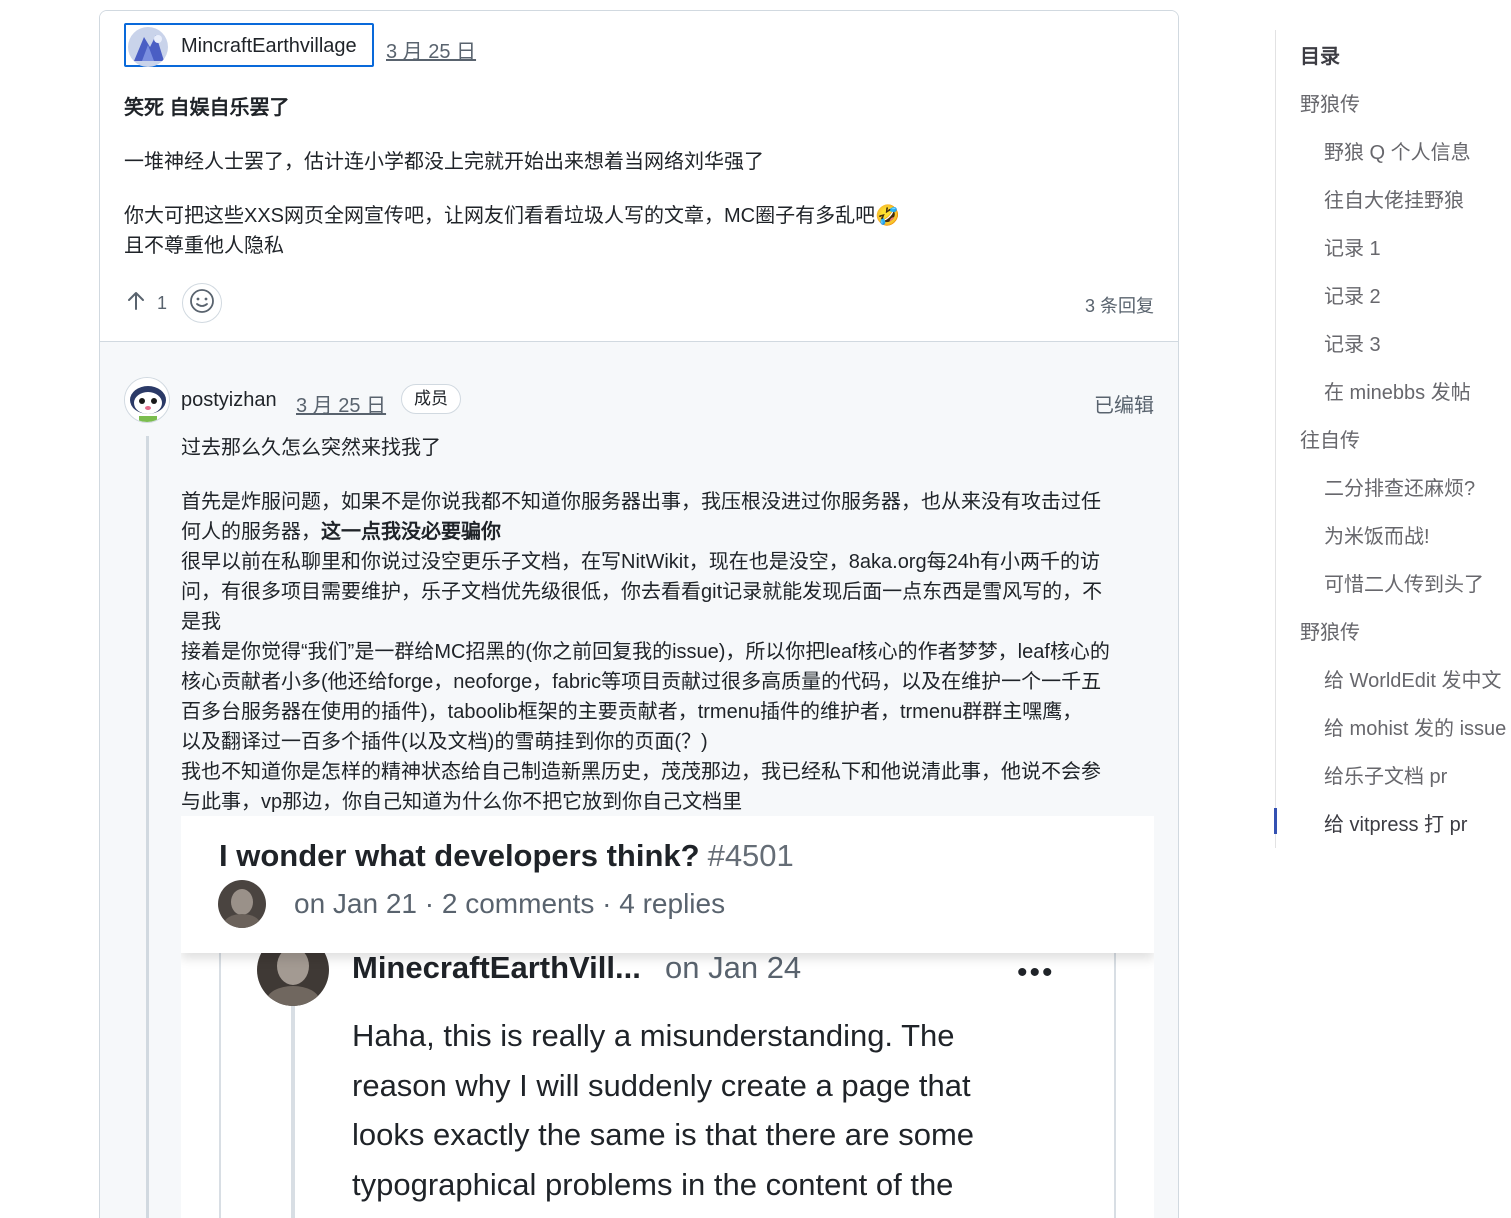  I want to click on toc-item: 野狼 Q 个人信息, so click(1397, 150).